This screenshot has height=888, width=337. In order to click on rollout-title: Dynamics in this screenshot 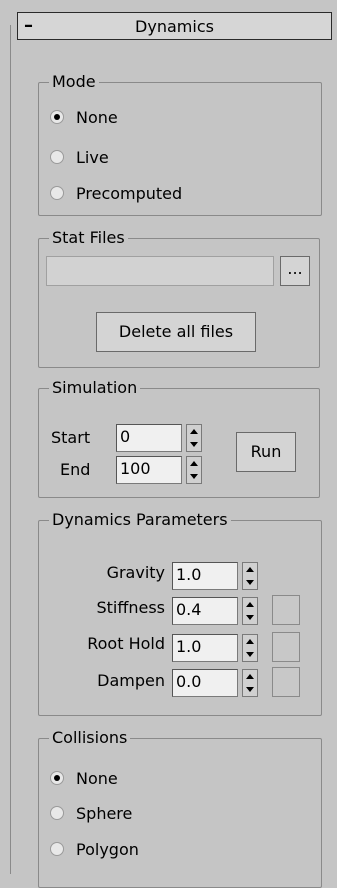, I will do `click(174, 26)`.